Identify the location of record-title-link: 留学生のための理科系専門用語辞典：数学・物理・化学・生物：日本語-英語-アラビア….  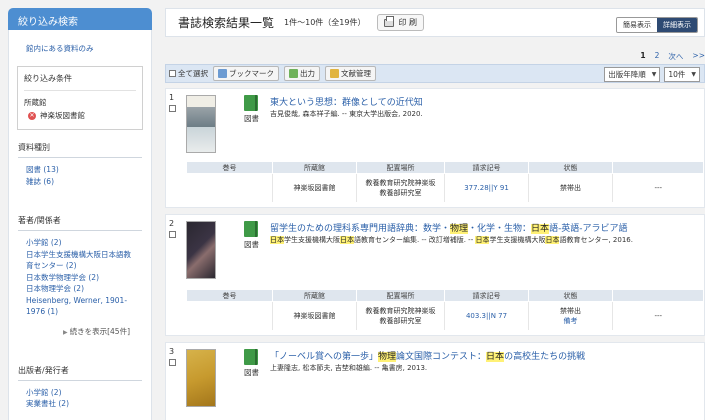
(449, 227).